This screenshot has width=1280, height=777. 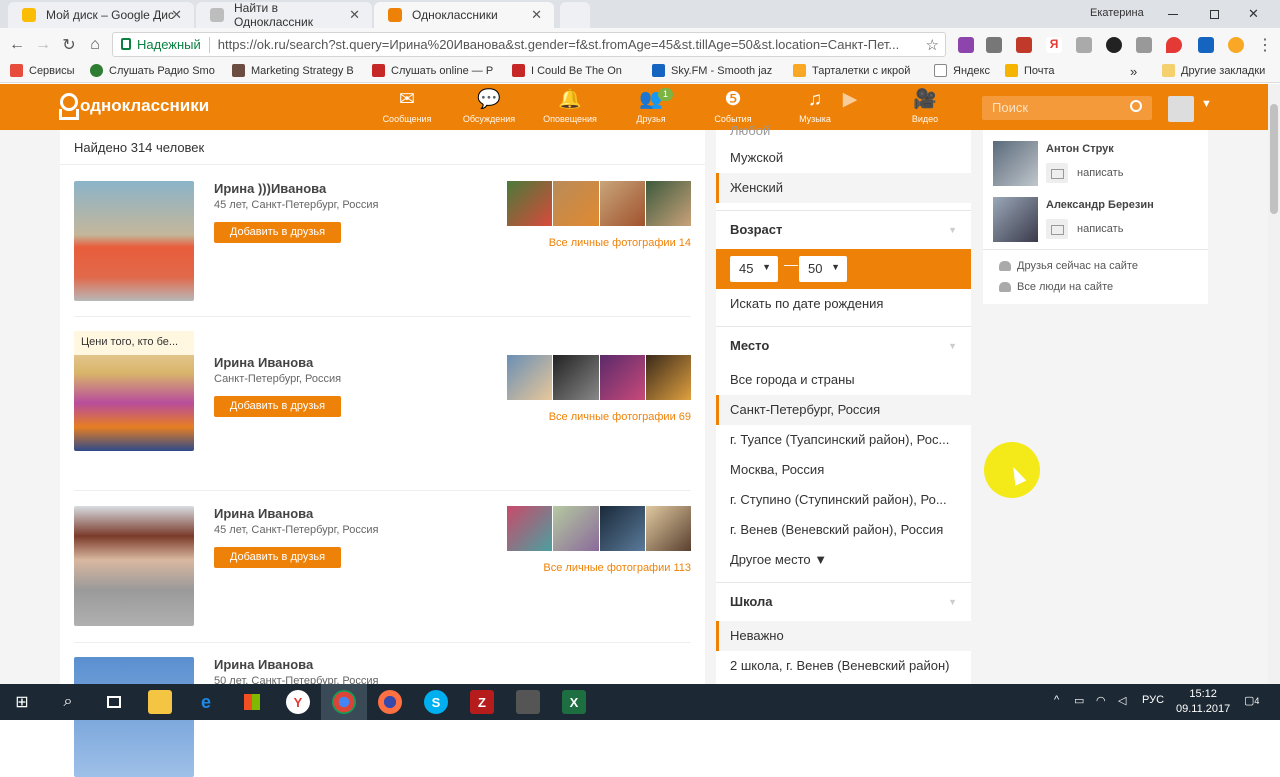 I want to click on profile-photo, so click(x=134, y=241).